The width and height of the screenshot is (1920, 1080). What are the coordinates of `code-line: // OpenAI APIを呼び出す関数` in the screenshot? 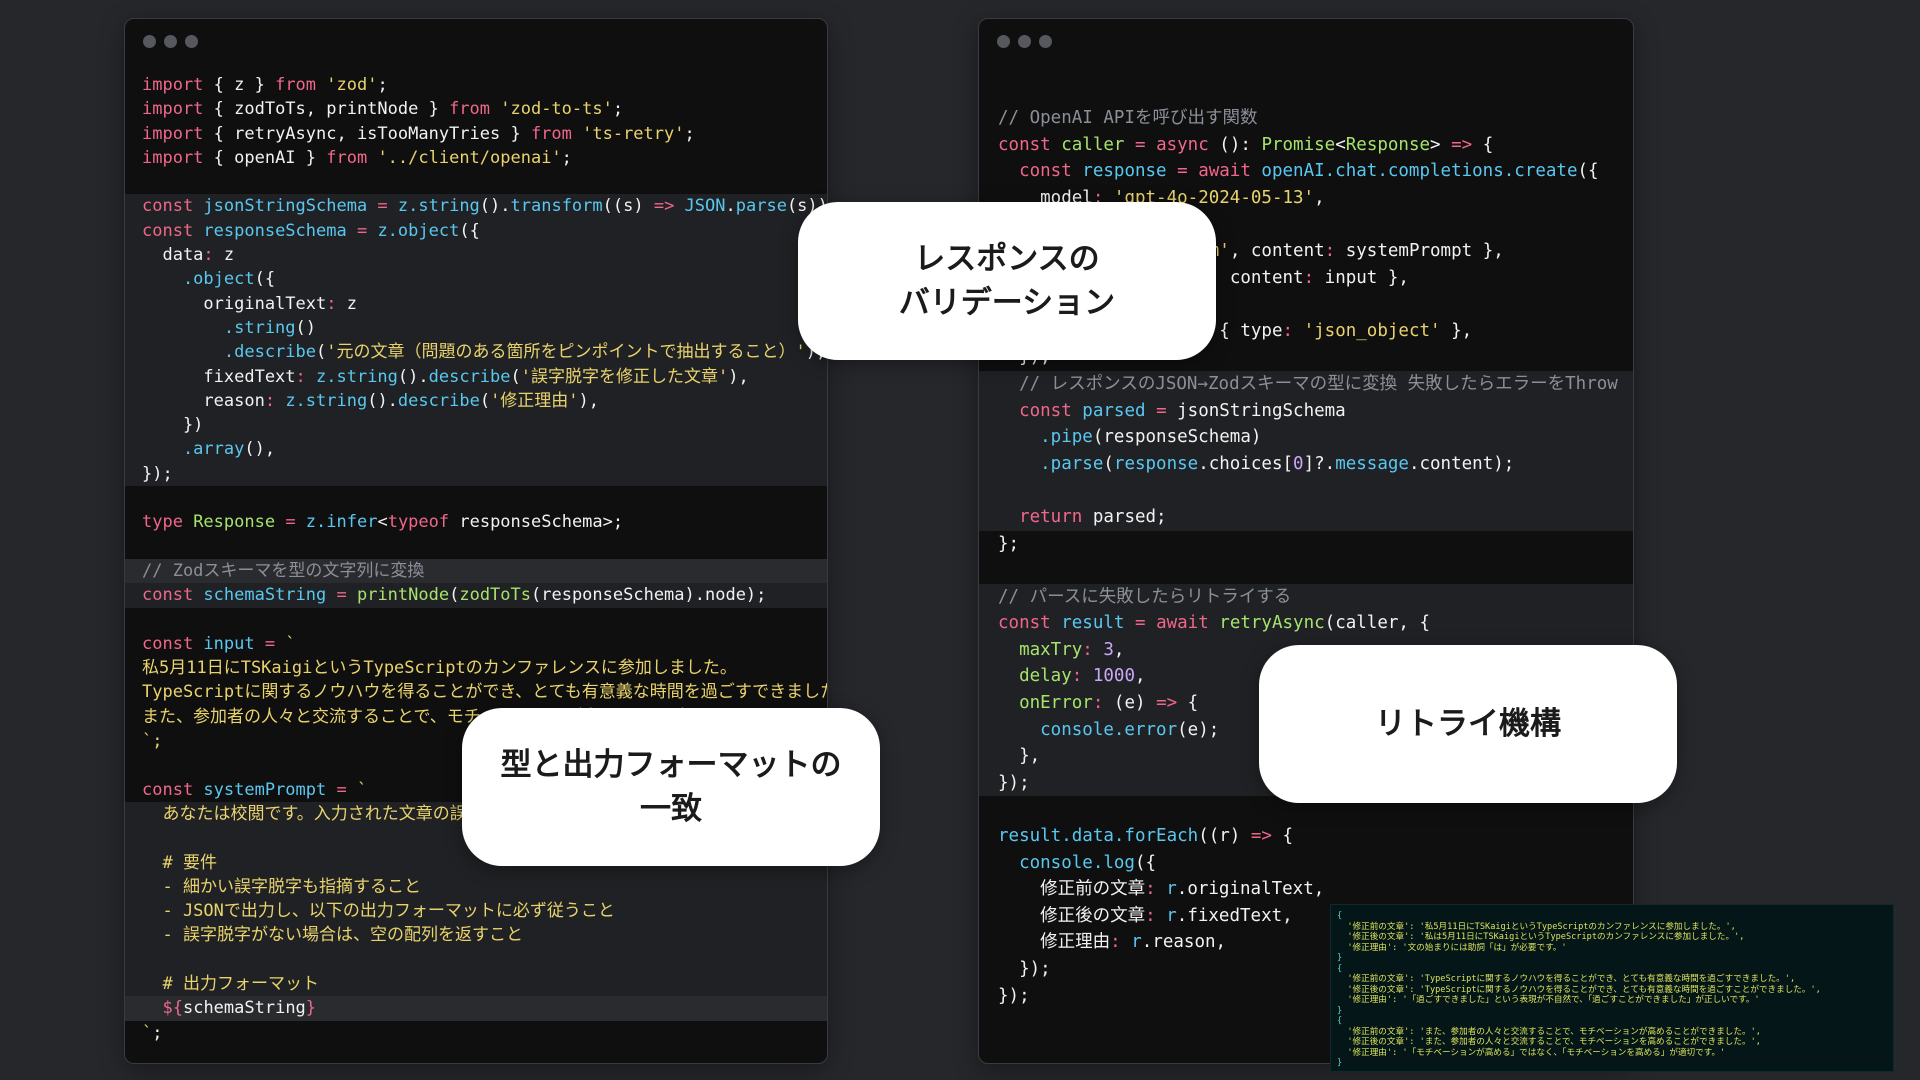 It's located at (1306, 118).